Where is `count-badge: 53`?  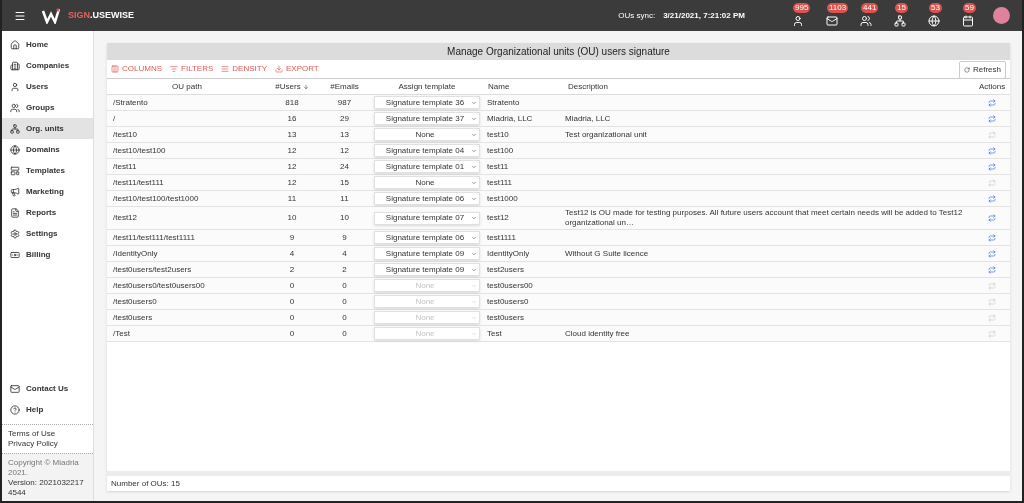
count-badge: 53 is located at coordinates (935, 7).